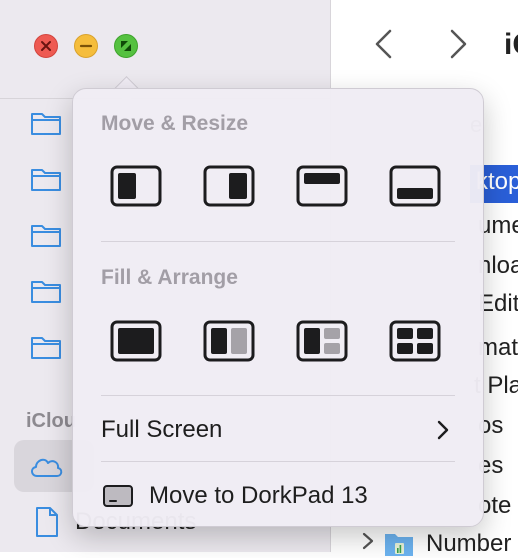  I want to click on tile-right-half-icon, so click(229, 186).